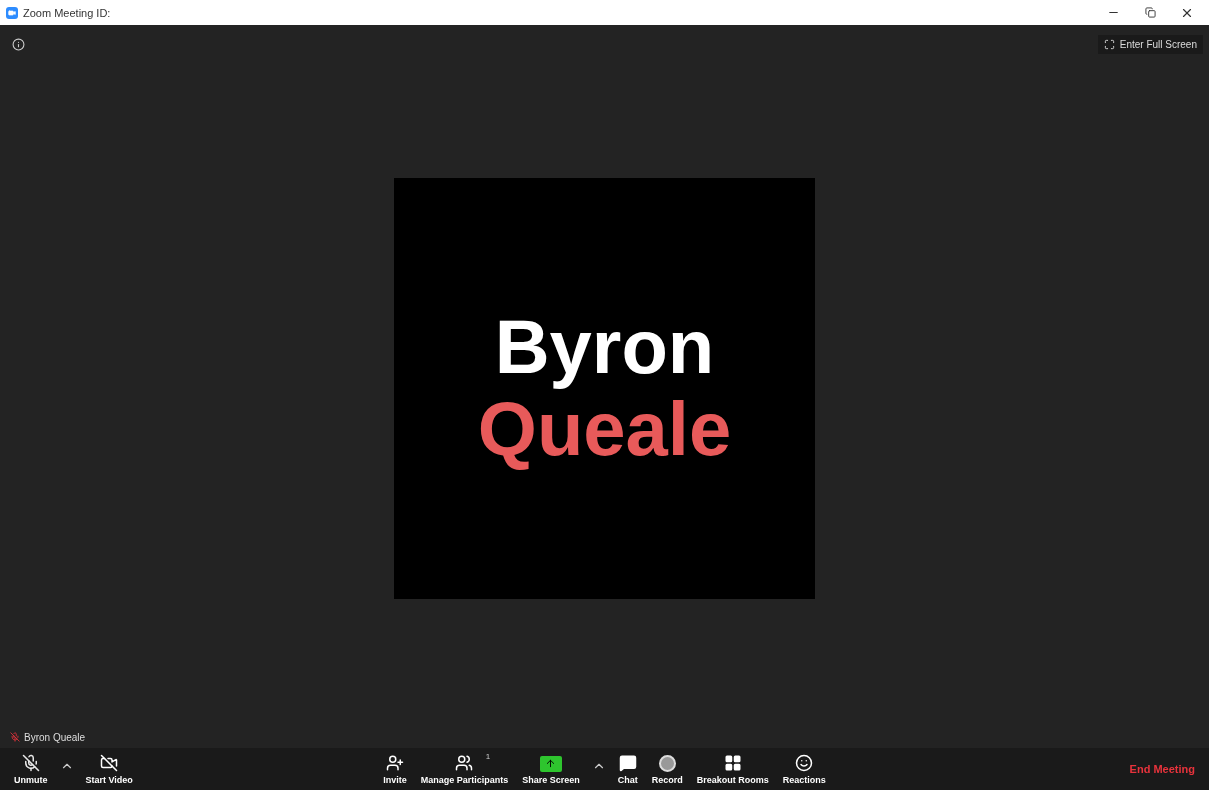 This screenshot has width=1209, height=790. Describe the element at coordinates (55, 737) in the screenshot. I see `participant-label: Byron Queale` at that location.